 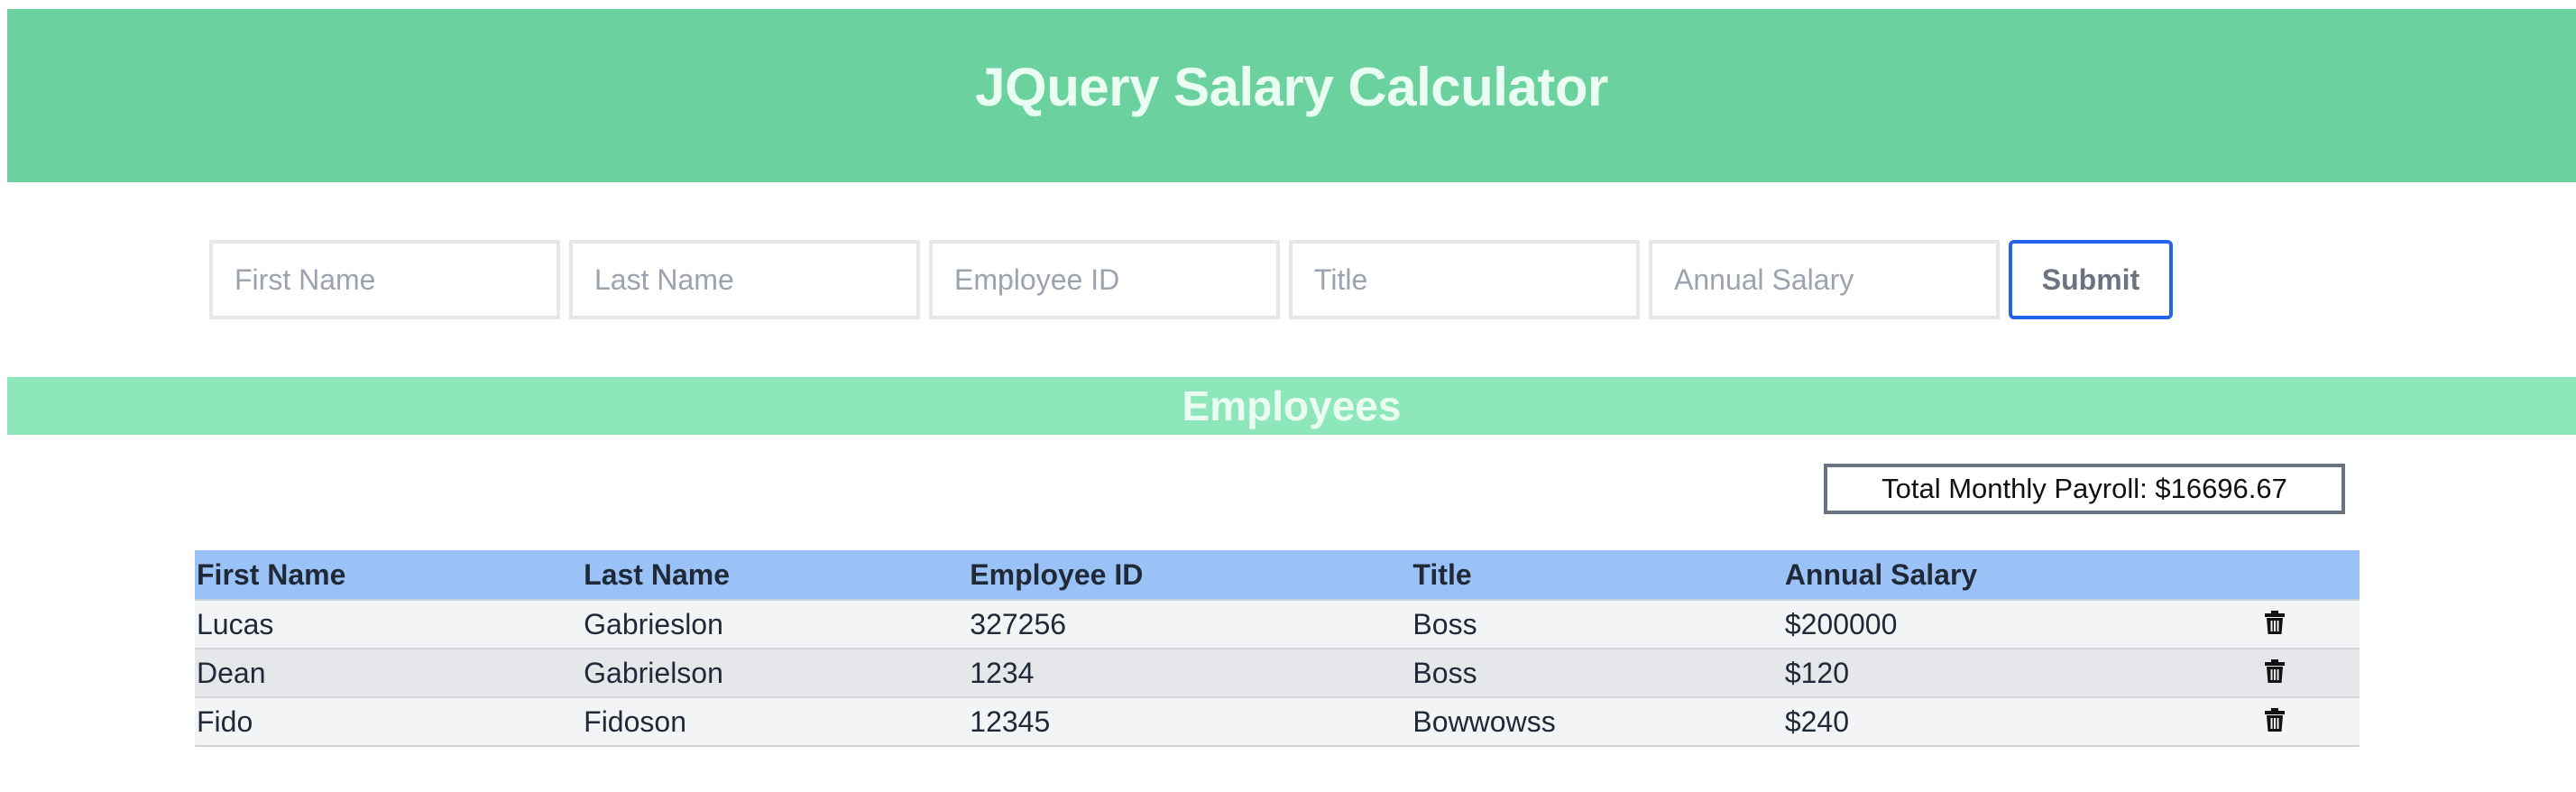 I want to click on employees-heading: Employees, so click(x=1292, y=405).